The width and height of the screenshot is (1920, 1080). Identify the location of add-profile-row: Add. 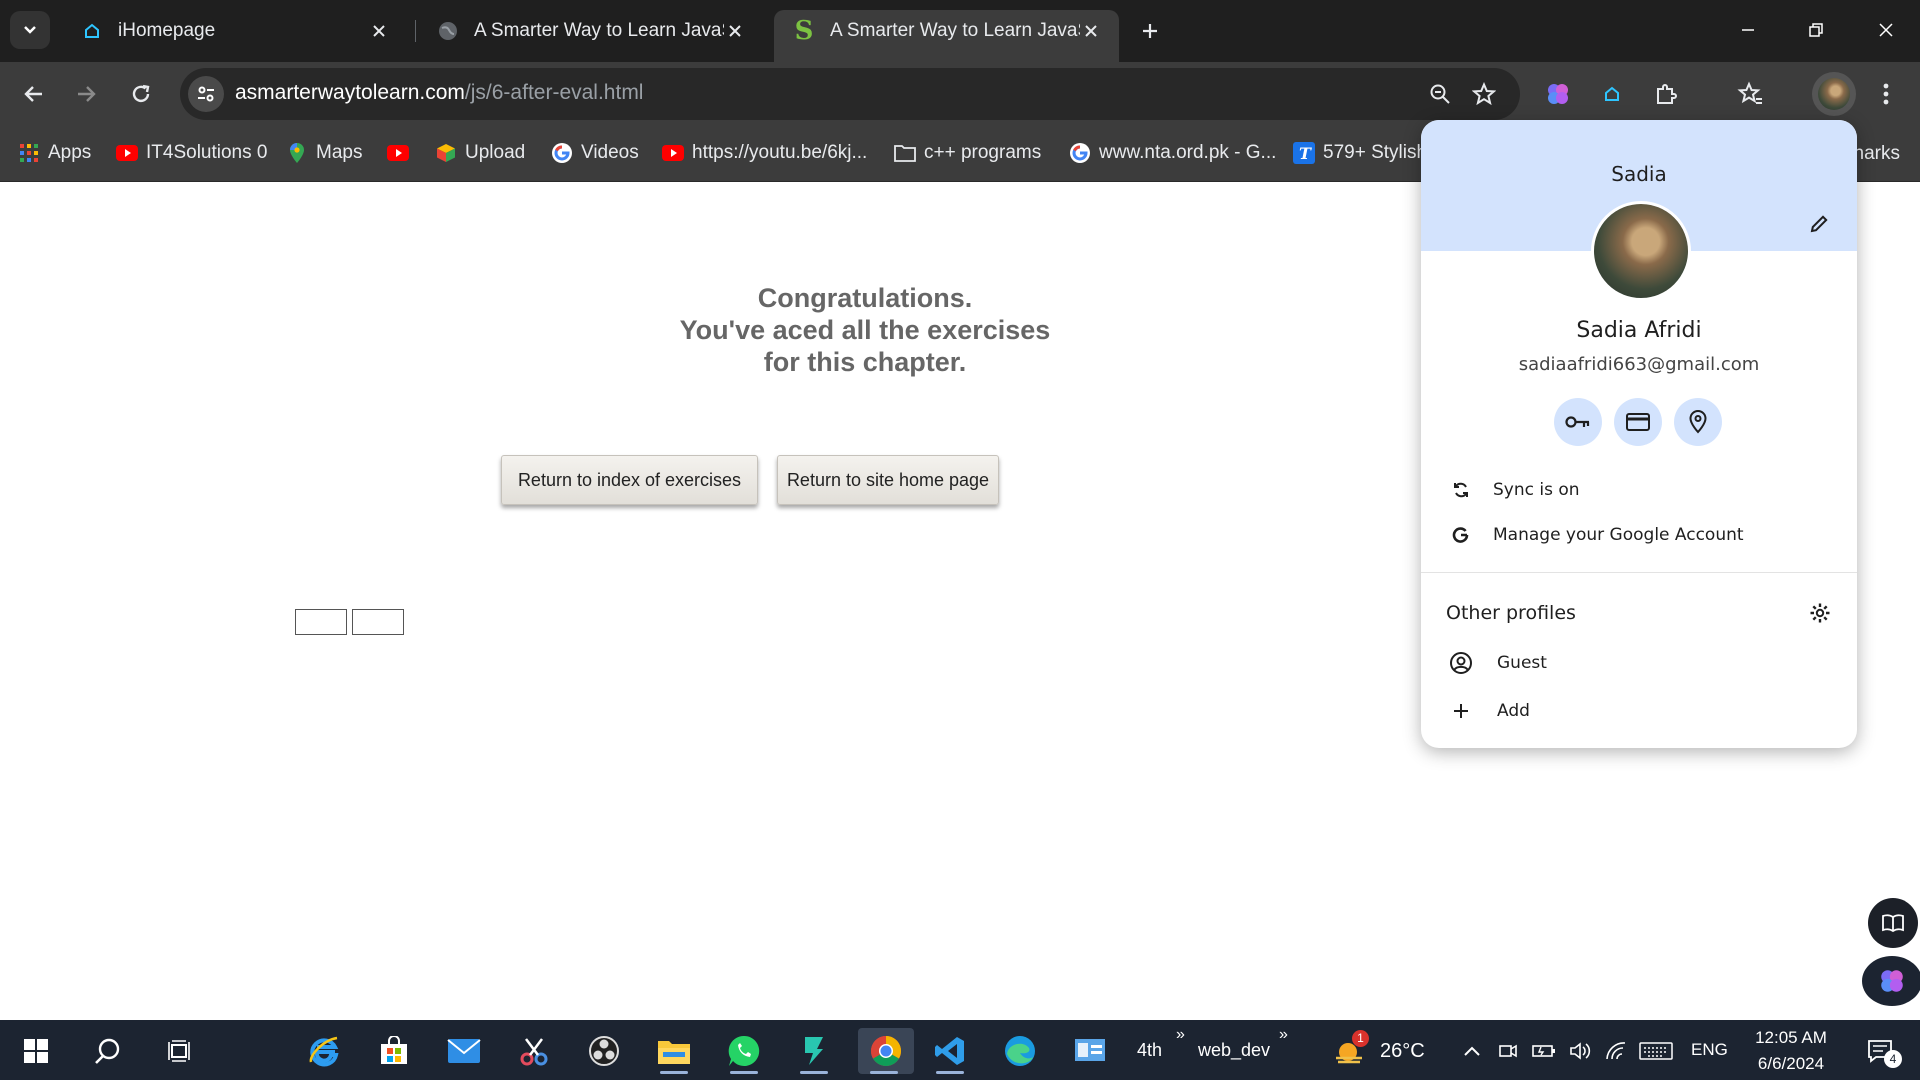
(1639, 711).